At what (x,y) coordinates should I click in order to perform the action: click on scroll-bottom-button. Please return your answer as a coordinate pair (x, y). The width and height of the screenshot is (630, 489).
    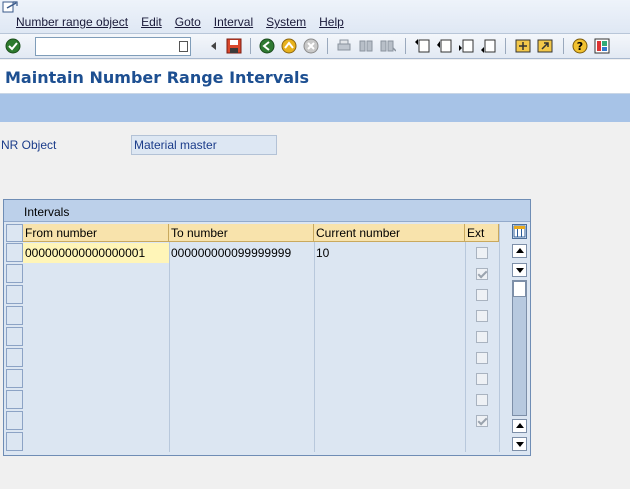
    Looking at the image, I should click on (519, 444).